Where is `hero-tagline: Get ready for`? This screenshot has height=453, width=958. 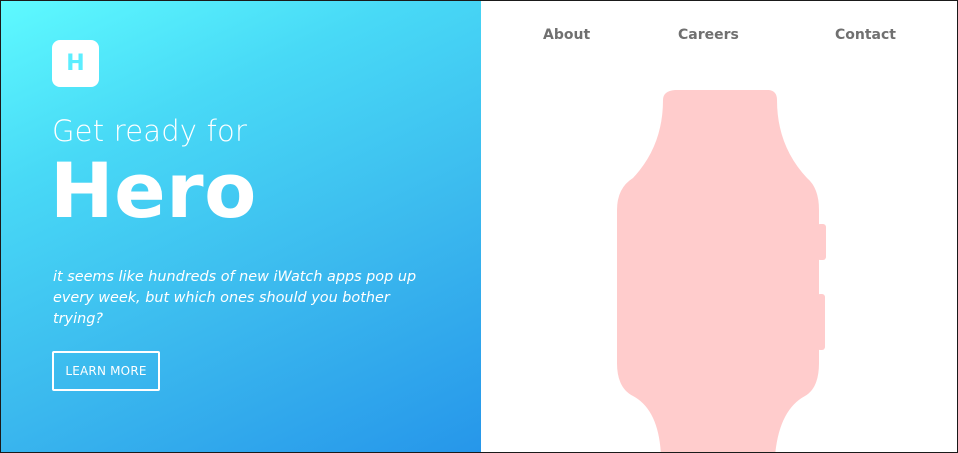 hero-tagline: Get ready for is located at coordinates (150, 131).